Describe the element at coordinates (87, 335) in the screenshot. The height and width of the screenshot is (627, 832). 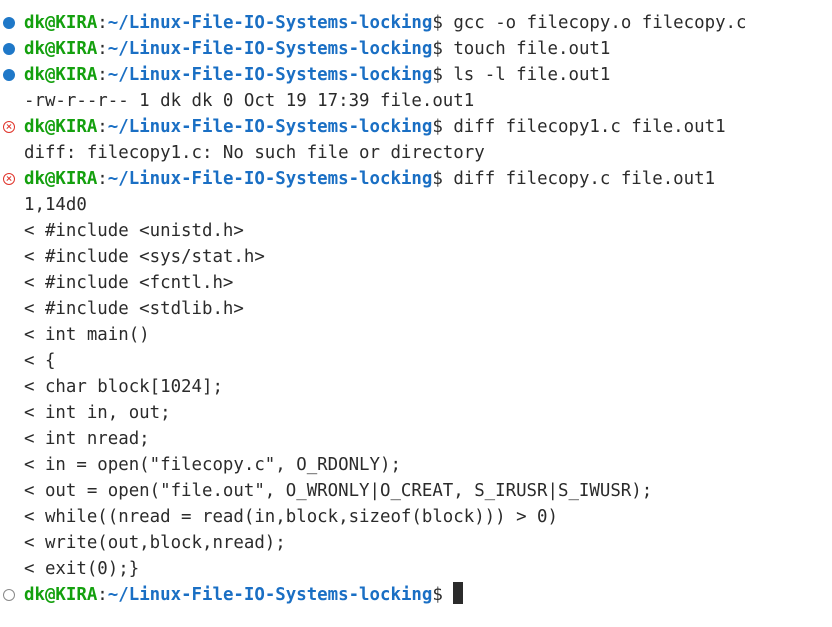
I see `output-line: < int main()` at that location.